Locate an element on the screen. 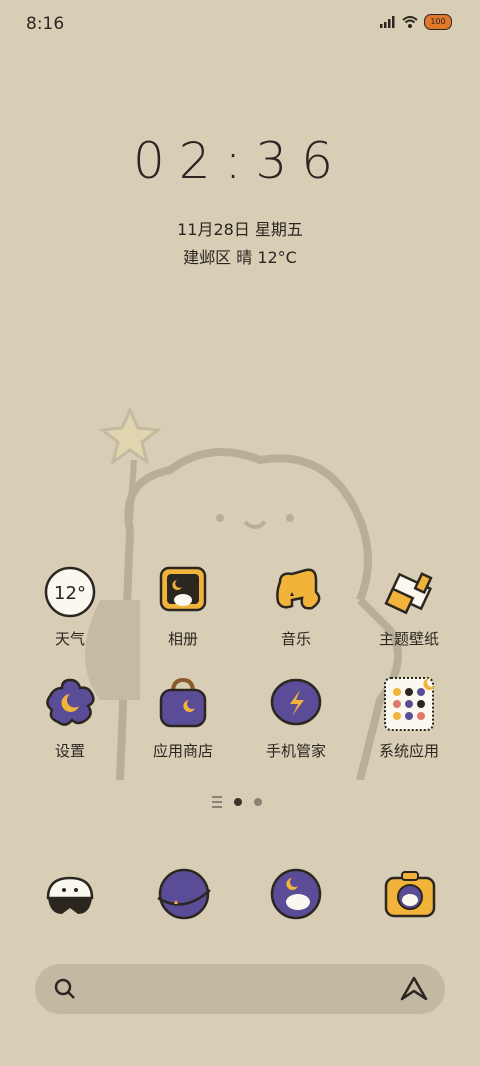 This screenshot has height=1066, width=480. weather-icon: 12° is located at coordinates (70, 592).